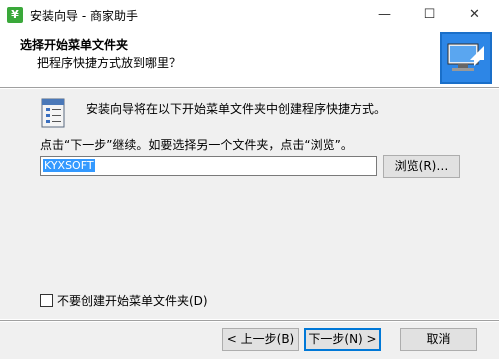 The image size is (499, 359). I want to click on maximize-button: ☐, so click(429, 15).